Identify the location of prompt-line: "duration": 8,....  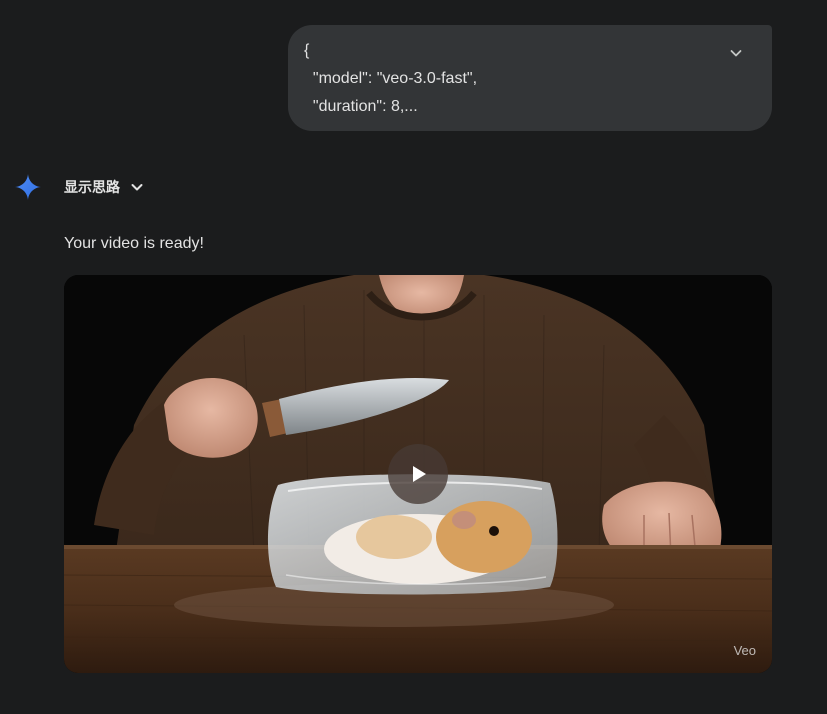
(361, 106).